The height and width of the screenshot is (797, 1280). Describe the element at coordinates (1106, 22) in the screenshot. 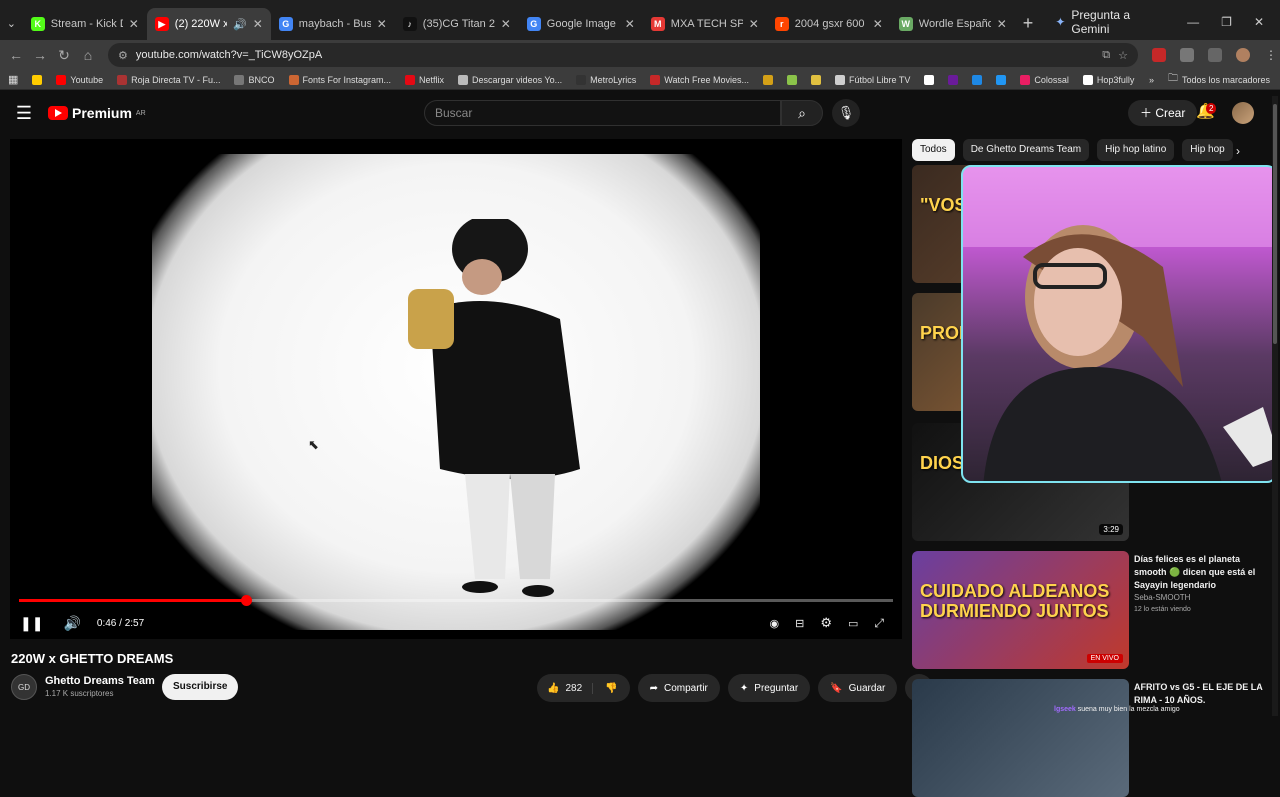

I see `gemini-button: ✦ Pregunta a Gemini` at that location.